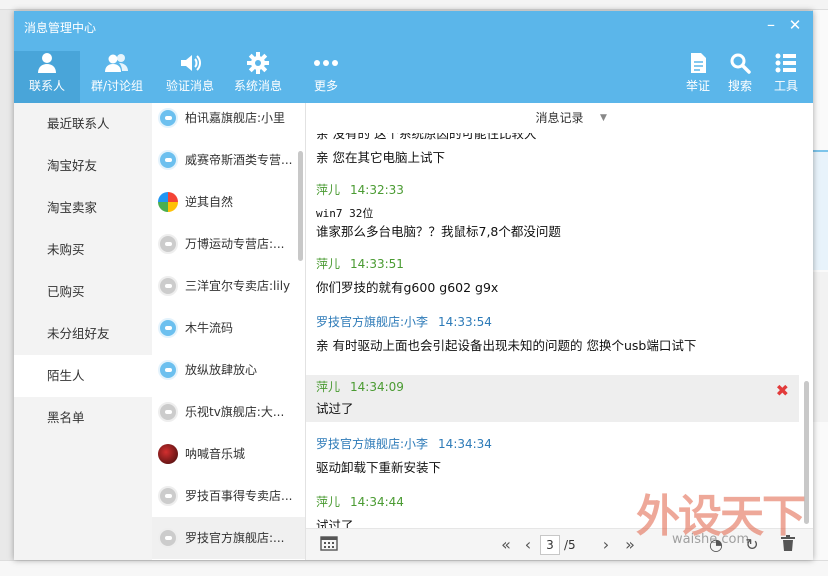  What do you see at coordinates (739, 86) in the screenshot?
I see `nav-search-label: 搜索` at bounding box center [739, 86].